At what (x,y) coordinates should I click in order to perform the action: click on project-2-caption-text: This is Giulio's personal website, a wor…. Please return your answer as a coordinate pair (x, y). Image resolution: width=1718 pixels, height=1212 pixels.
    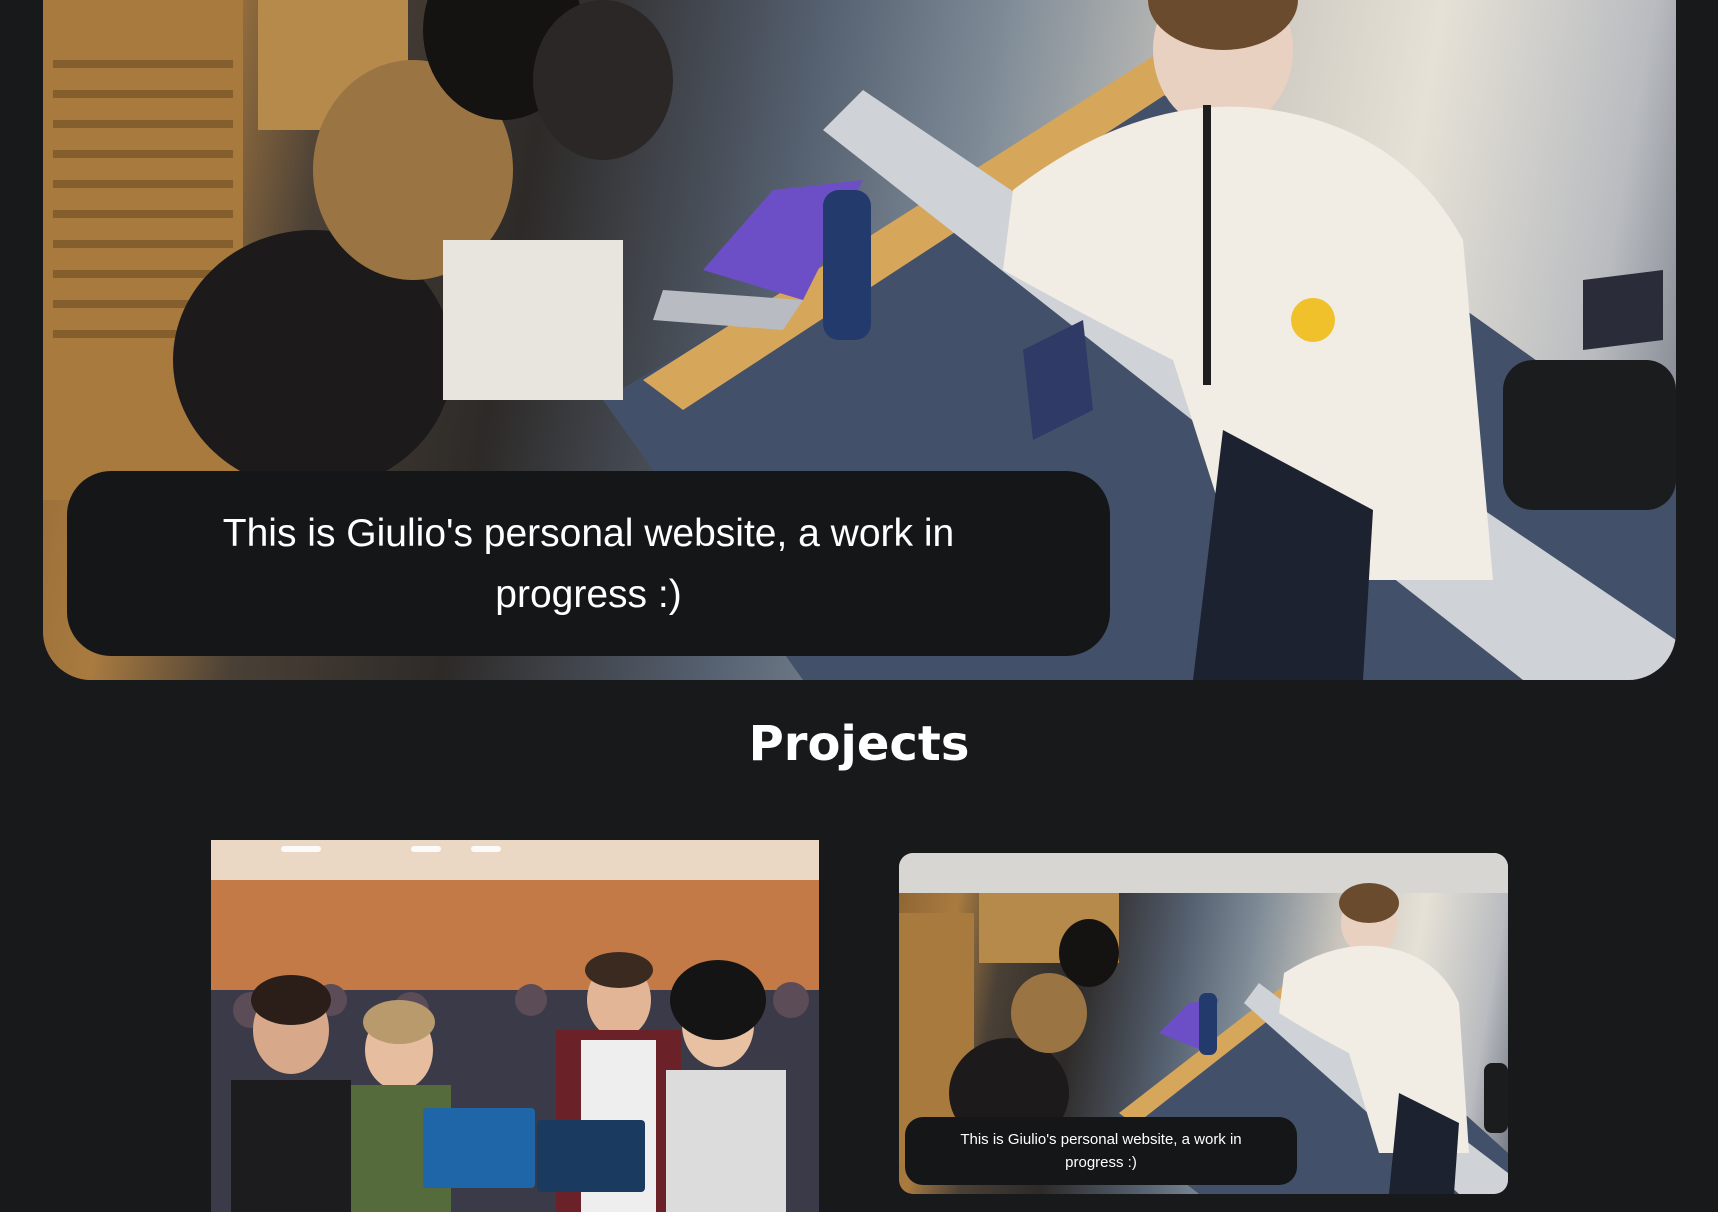
    Looking at the image, I should click on (1101, 1151).